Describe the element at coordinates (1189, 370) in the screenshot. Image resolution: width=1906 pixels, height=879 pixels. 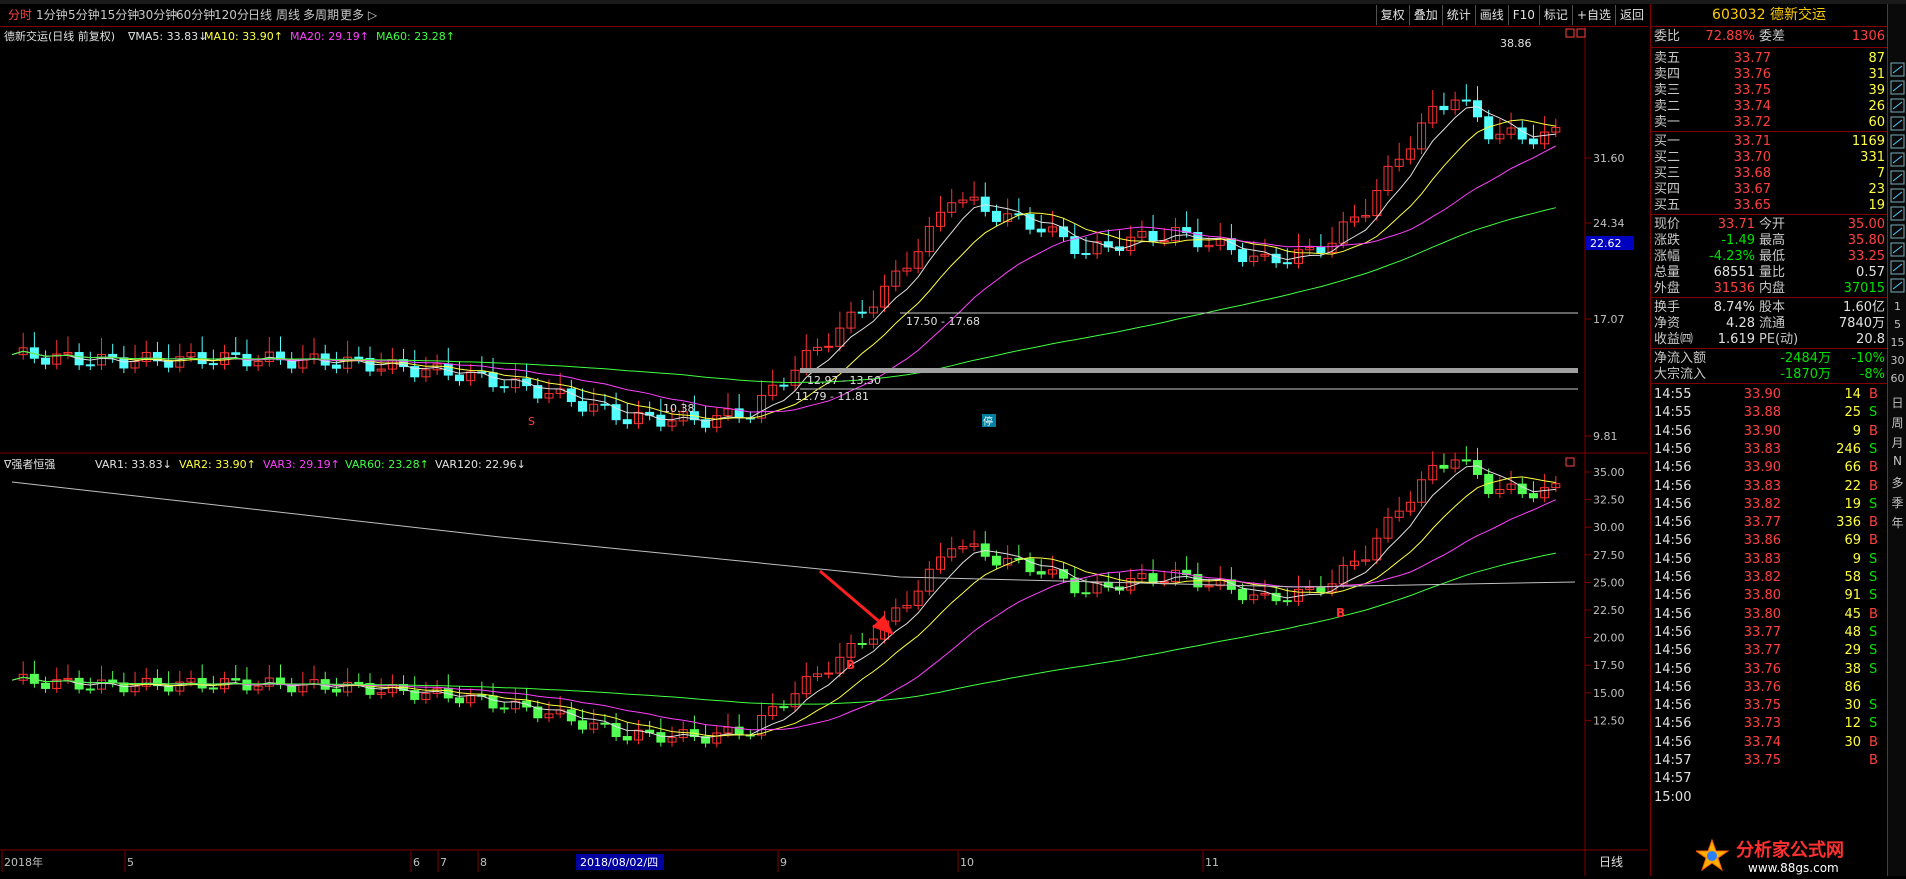
I see `zone-band` at that location.